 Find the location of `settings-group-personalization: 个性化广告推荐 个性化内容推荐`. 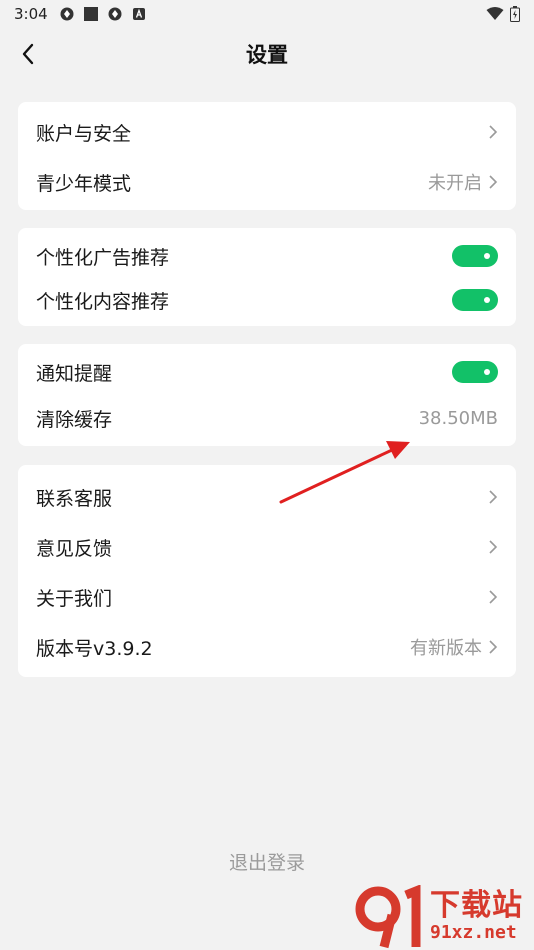

settings-group-personalization: 个性化广告推荐 个性化内容推荐 is located at coordinates (267, 277).